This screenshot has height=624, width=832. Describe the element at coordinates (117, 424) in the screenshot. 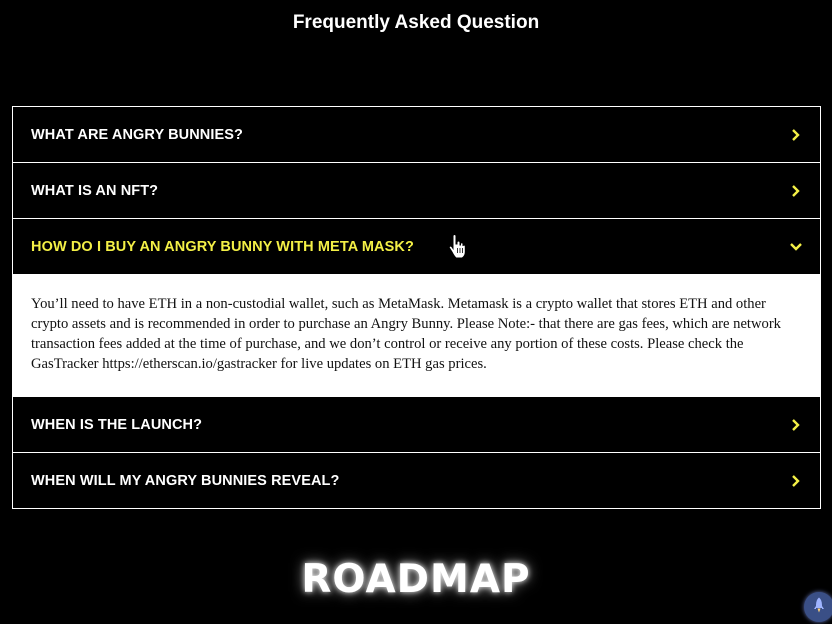

I see `faq-question-text: WHEN IS THE LAUNCH?` at that location.